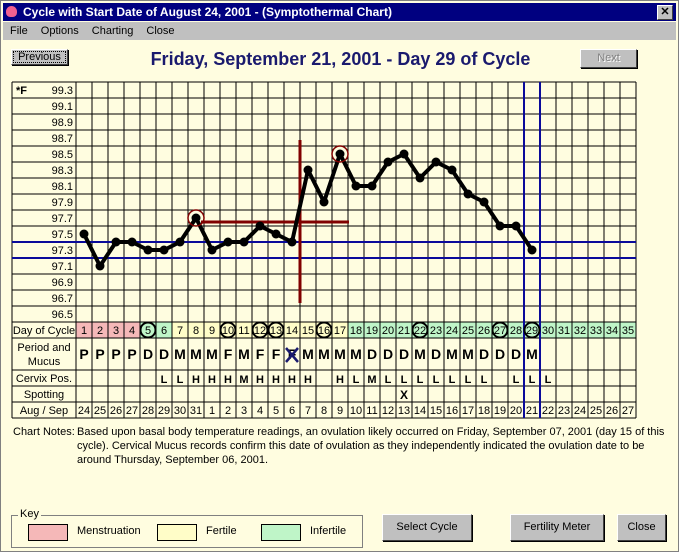 This screenshot has height=552, width=679. Describe the element at coordinates (62, 283) in the screenshot. I see `y-tick-label: 96.9` at that location.